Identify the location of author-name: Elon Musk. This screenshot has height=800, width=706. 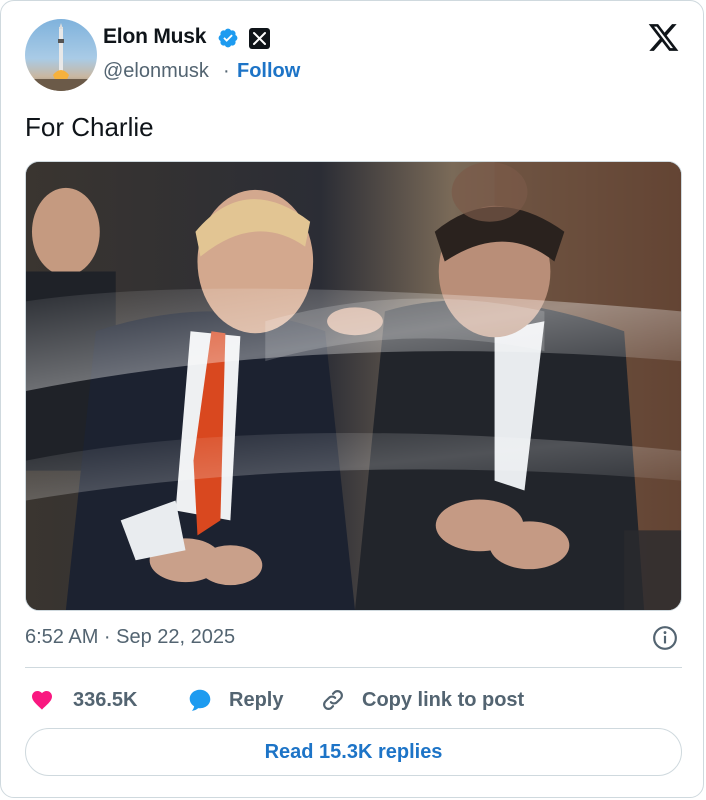
(154, 37).